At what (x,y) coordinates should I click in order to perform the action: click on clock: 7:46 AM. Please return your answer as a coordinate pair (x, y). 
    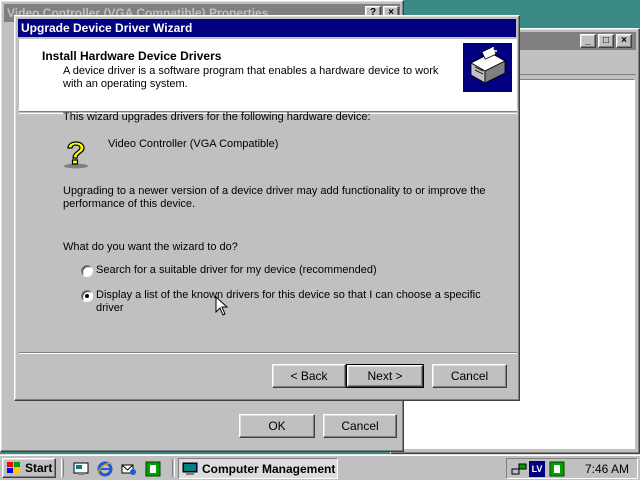
    Looking at the image, I should click on (607, 469).